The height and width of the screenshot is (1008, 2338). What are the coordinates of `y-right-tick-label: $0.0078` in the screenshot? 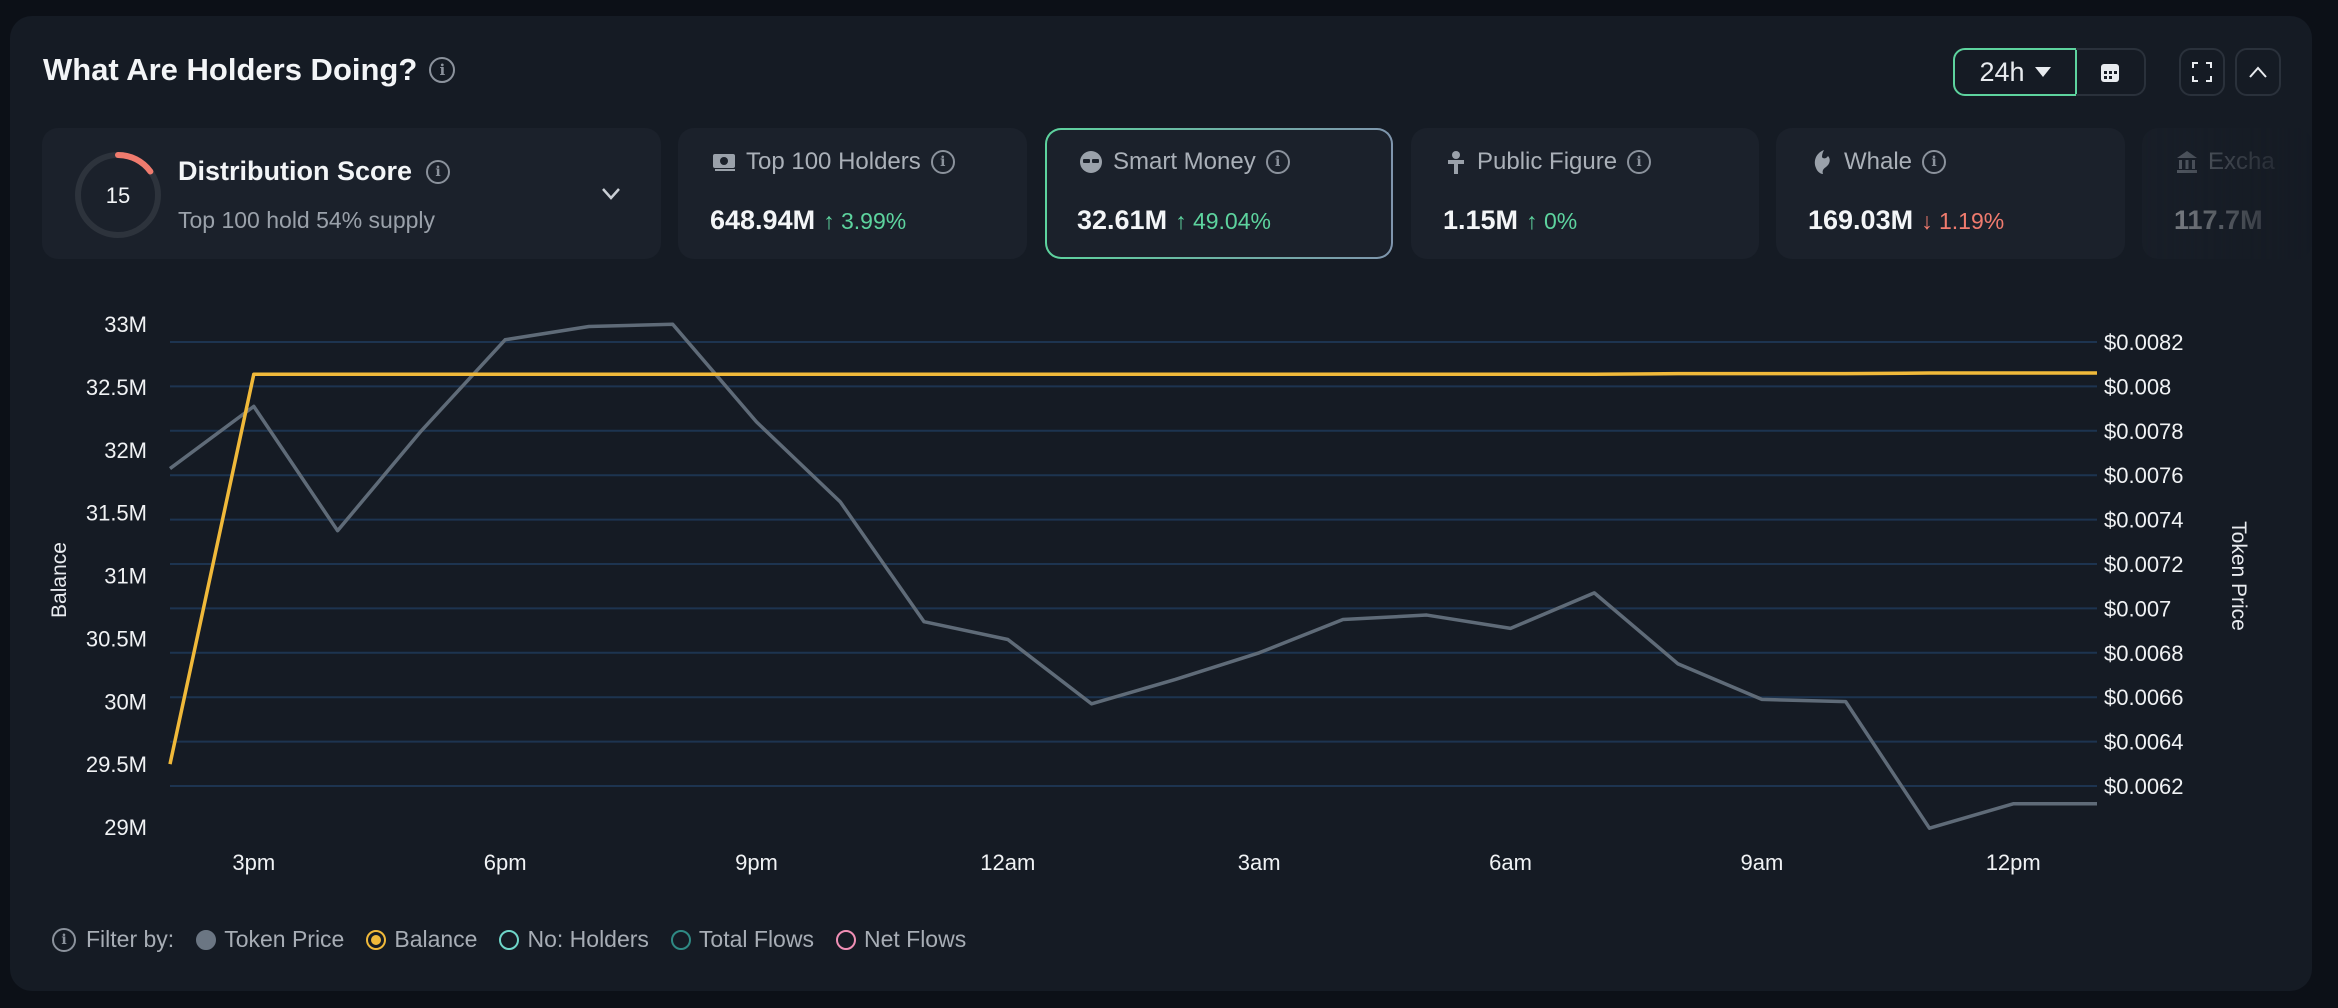 It's located at (2144, 431).